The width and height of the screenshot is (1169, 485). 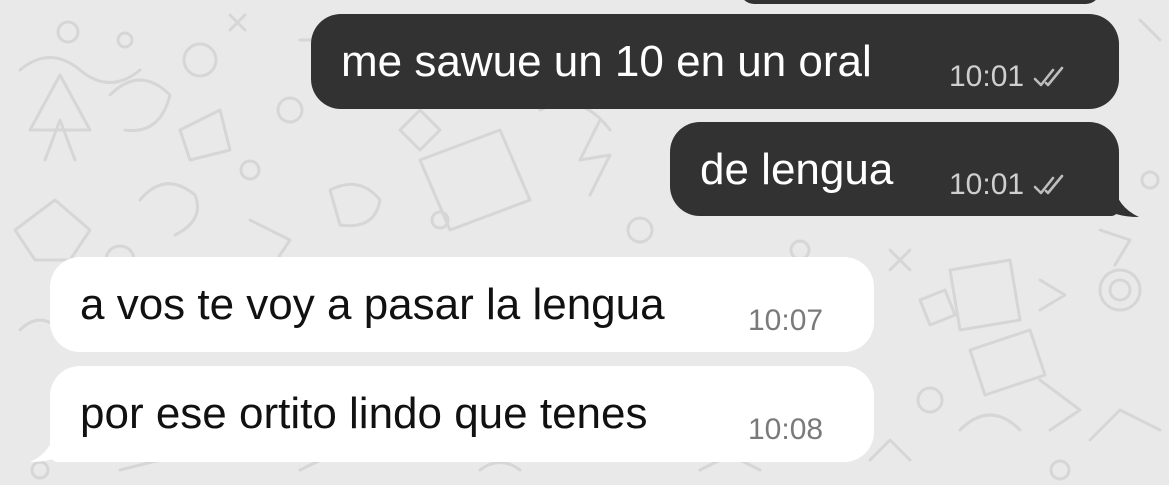 I want to click on message-bubble-incoming: a vos te voy a pasar la lengua 10:07, so click(x=462, y=304).